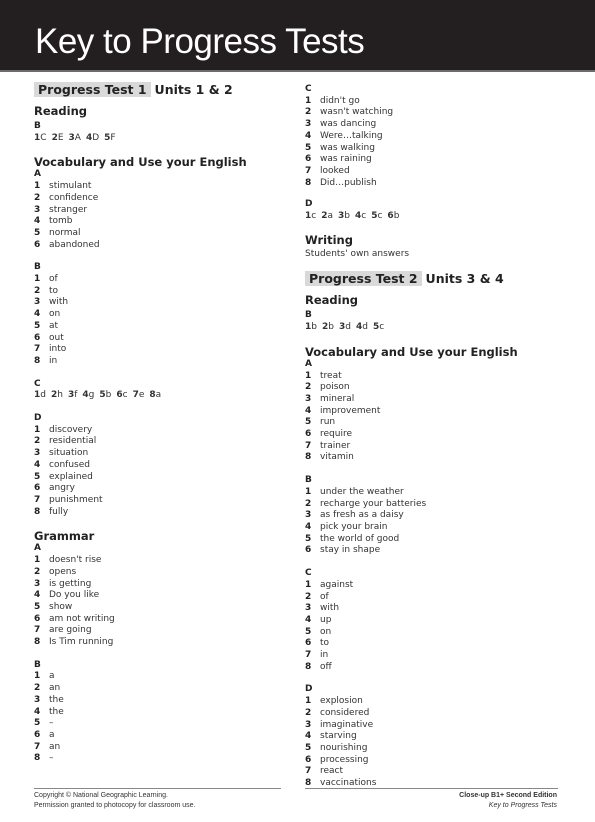 The width and height of the screenshot is (595, 822). I want to click on answer-item: 3 the, so click(159, 701).